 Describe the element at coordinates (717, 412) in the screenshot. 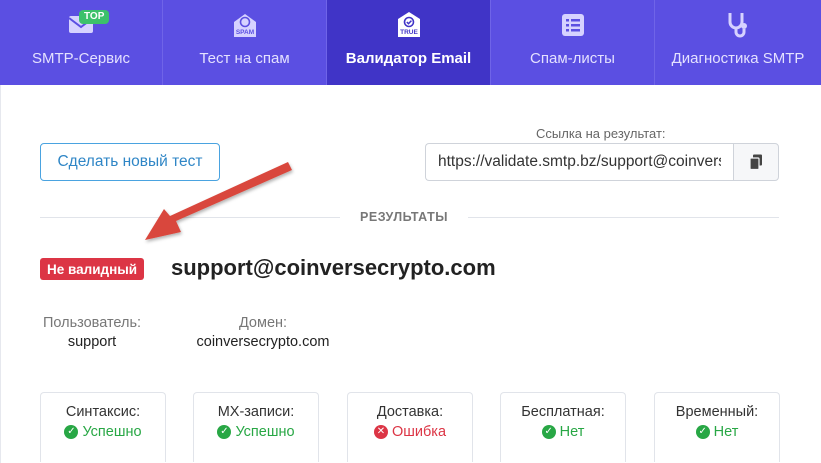

I see `check-label: Временный:` at that location.